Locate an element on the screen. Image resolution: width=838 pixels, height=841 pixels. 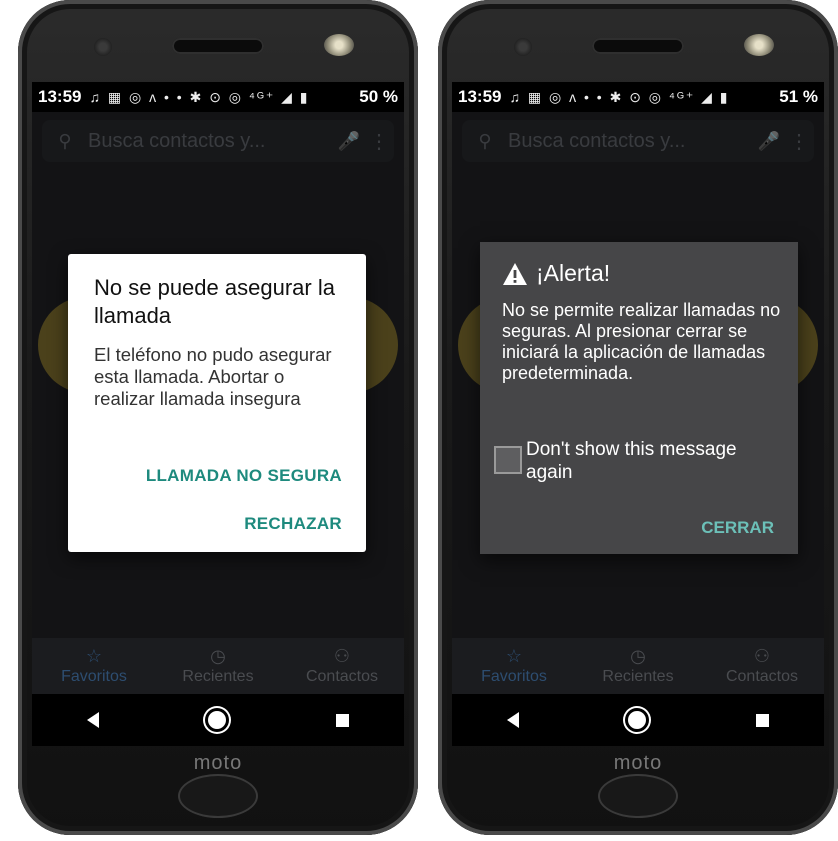
status-bar: 13:59 ♫ ▦ ◎ ᴧ • • ✱ ⊙ ◎ ⁴ᴳ⁺ ◢ ▮ 50 % is located at coordinates (218, 97).